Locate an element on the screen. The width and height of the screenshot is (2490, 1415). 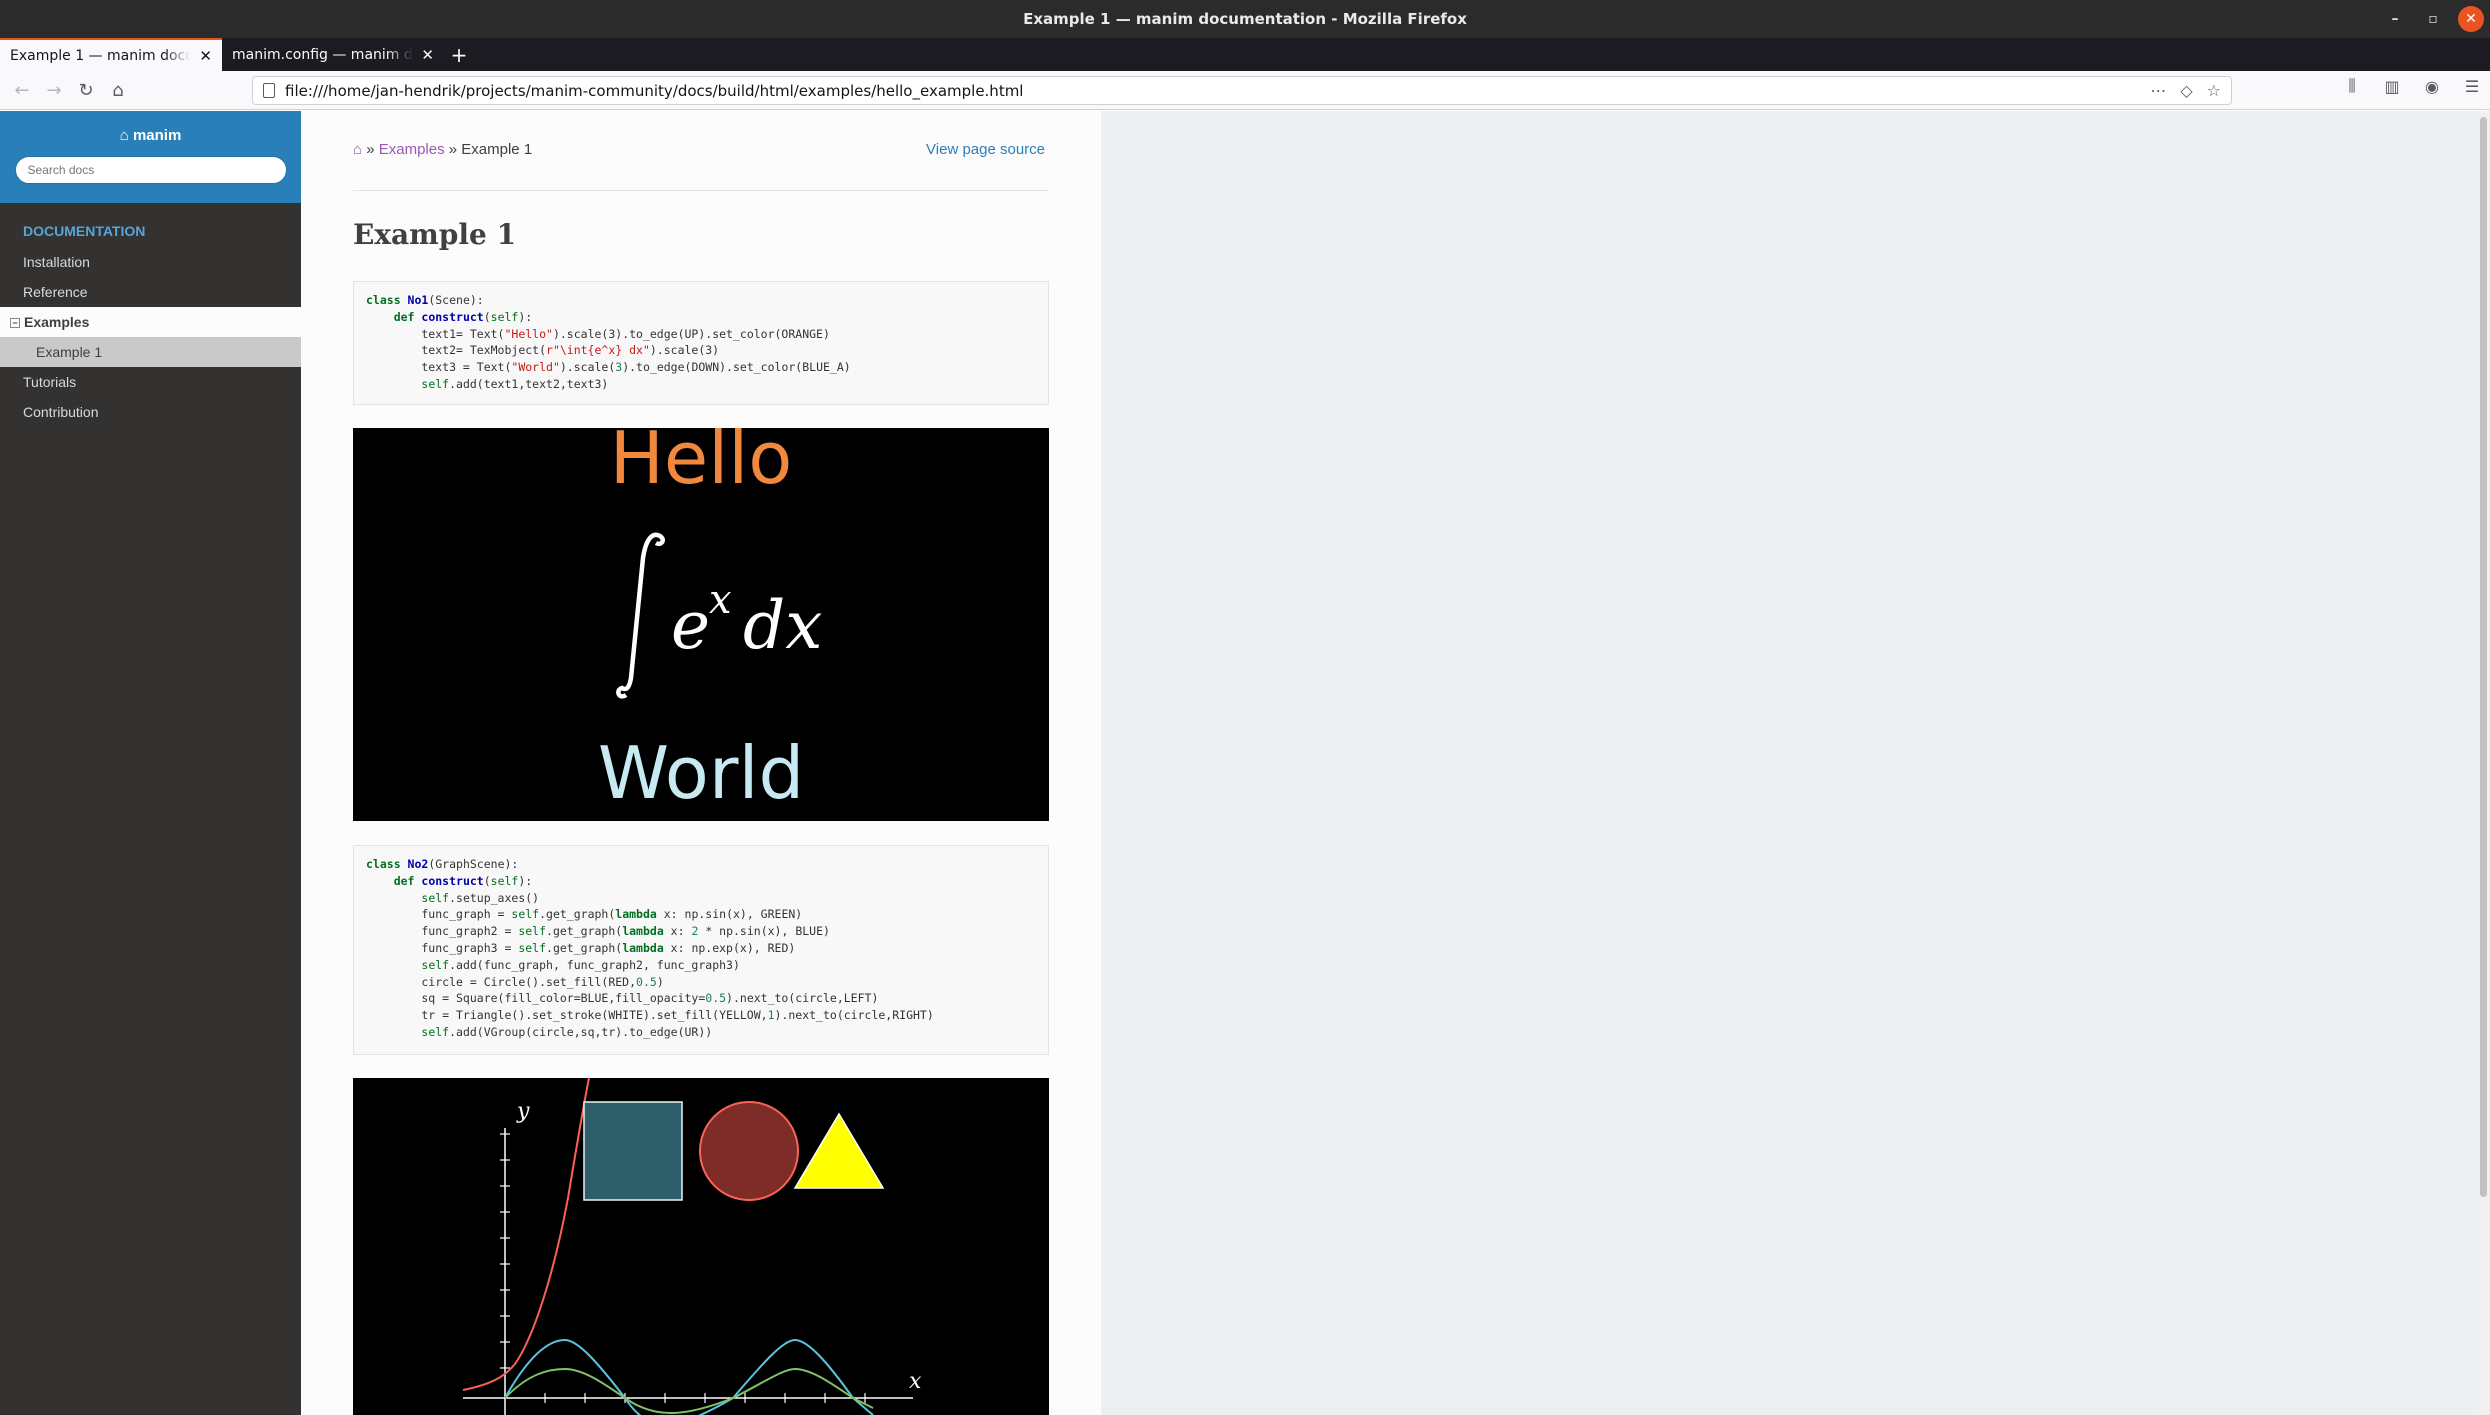
render-output-no1: Hello e x dx World is located at coordinates (701, 624).